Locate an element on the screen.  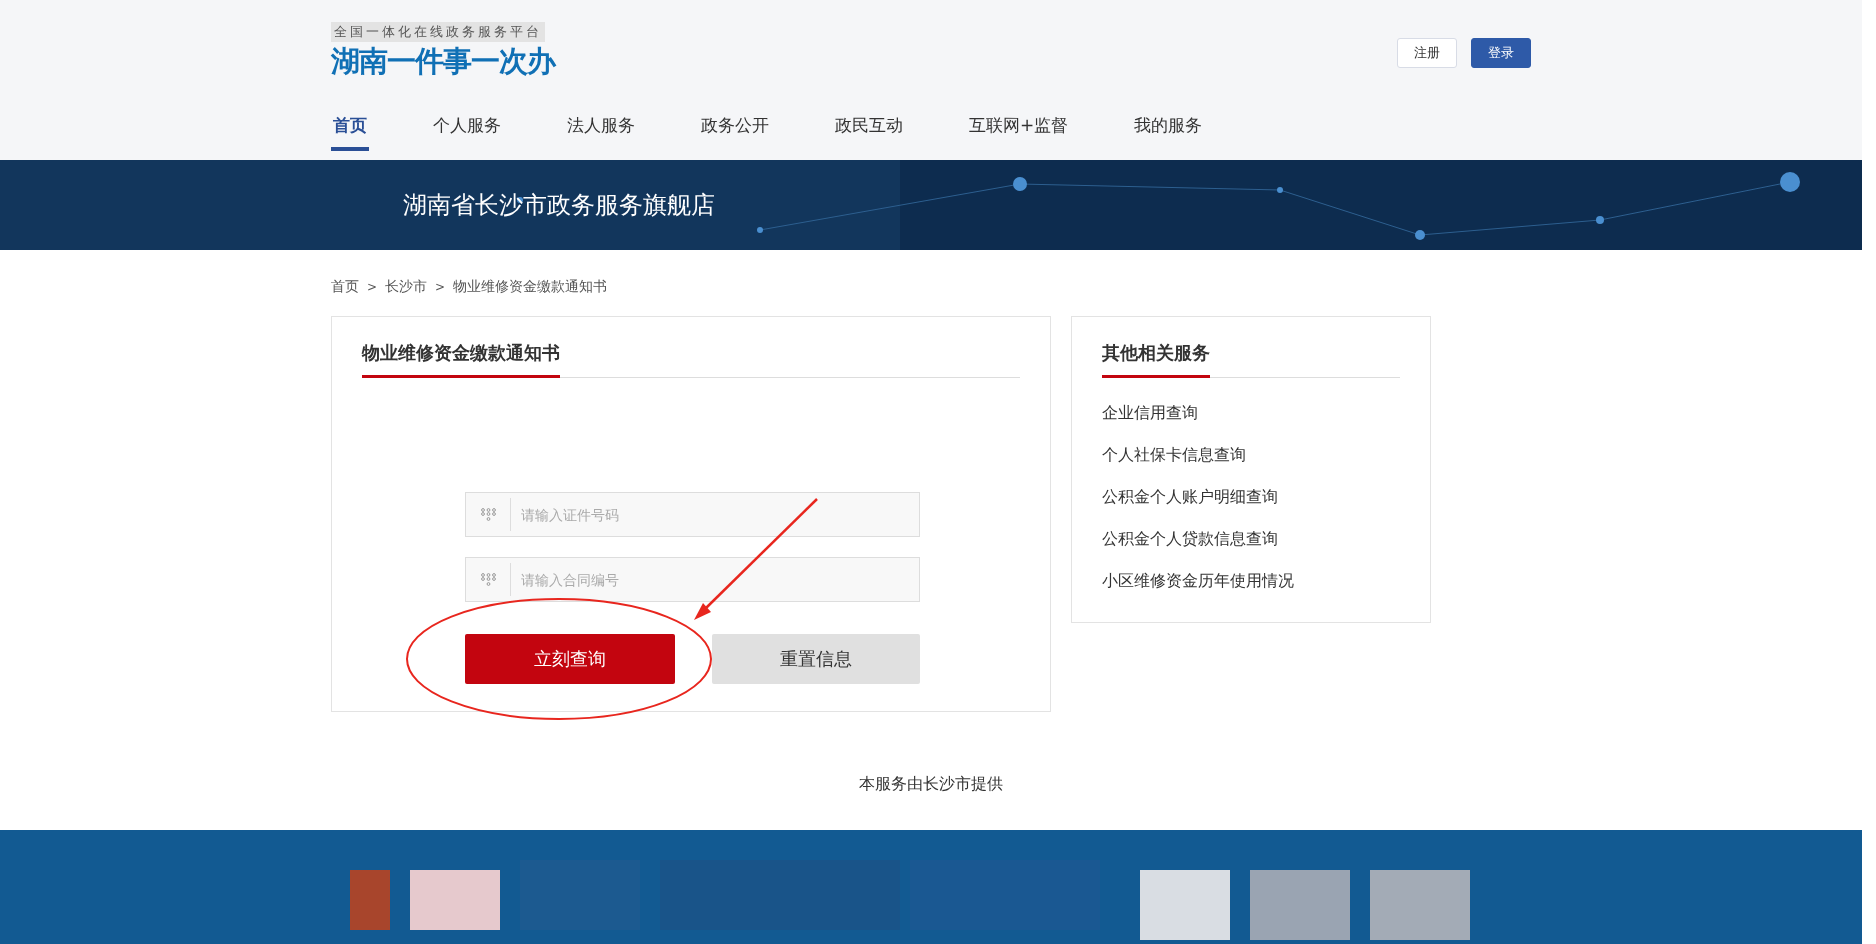
service-link: 企业信用查询 is located at coordinates (1150, 413).